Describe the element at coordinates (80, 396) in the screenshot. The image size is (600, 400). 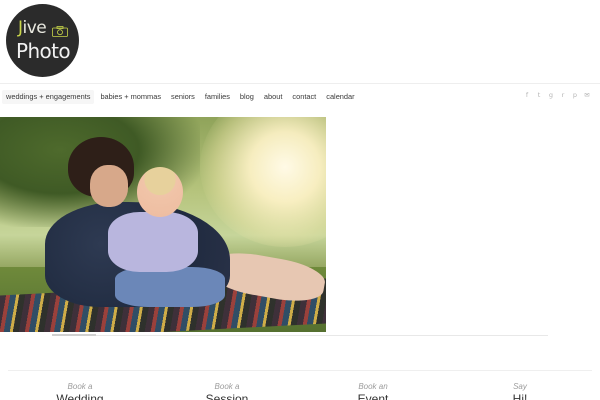
I see `cta-big-text: Wedding` at that location.